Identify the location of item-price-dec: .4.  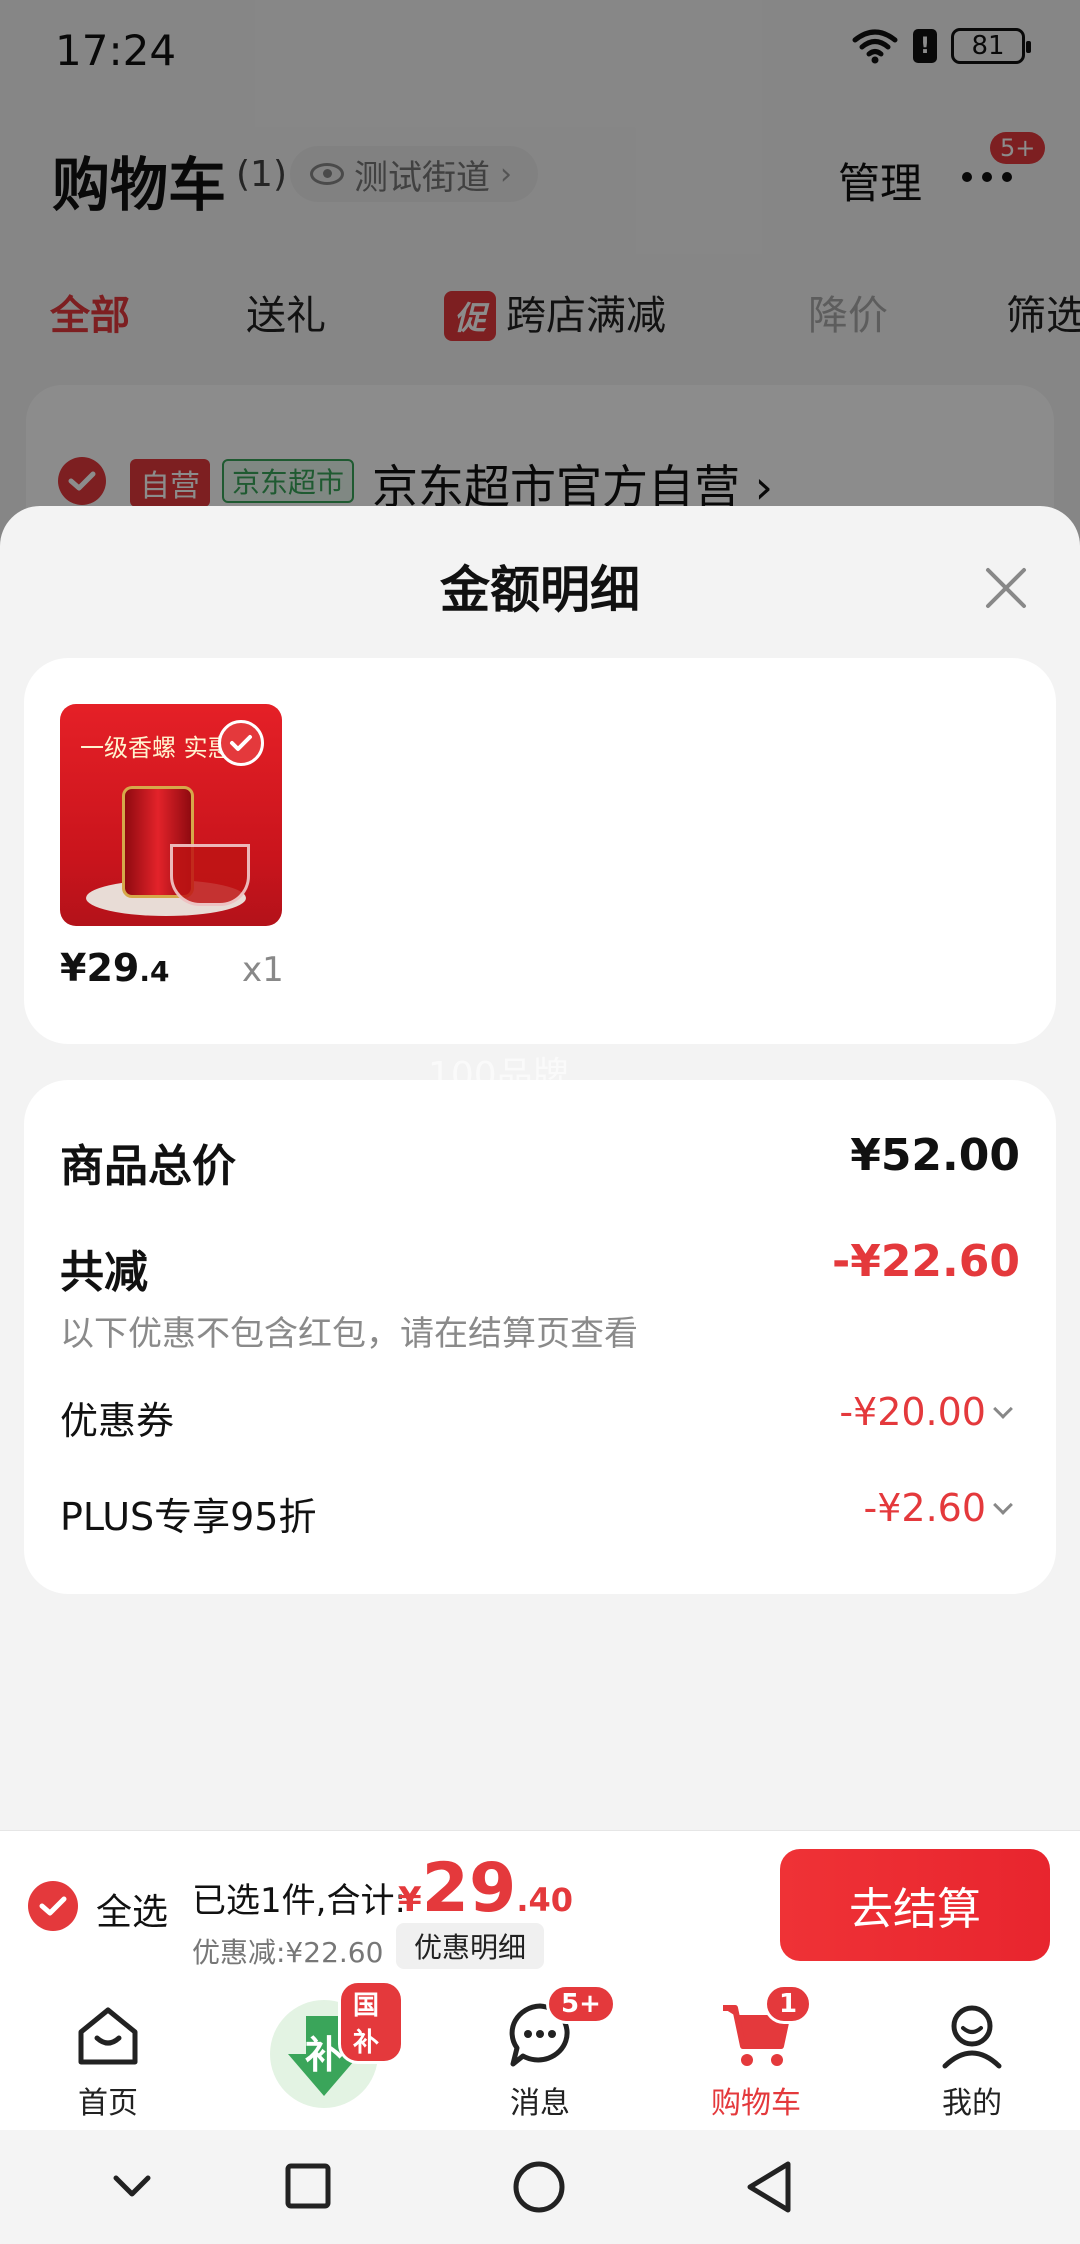
(154, 971).